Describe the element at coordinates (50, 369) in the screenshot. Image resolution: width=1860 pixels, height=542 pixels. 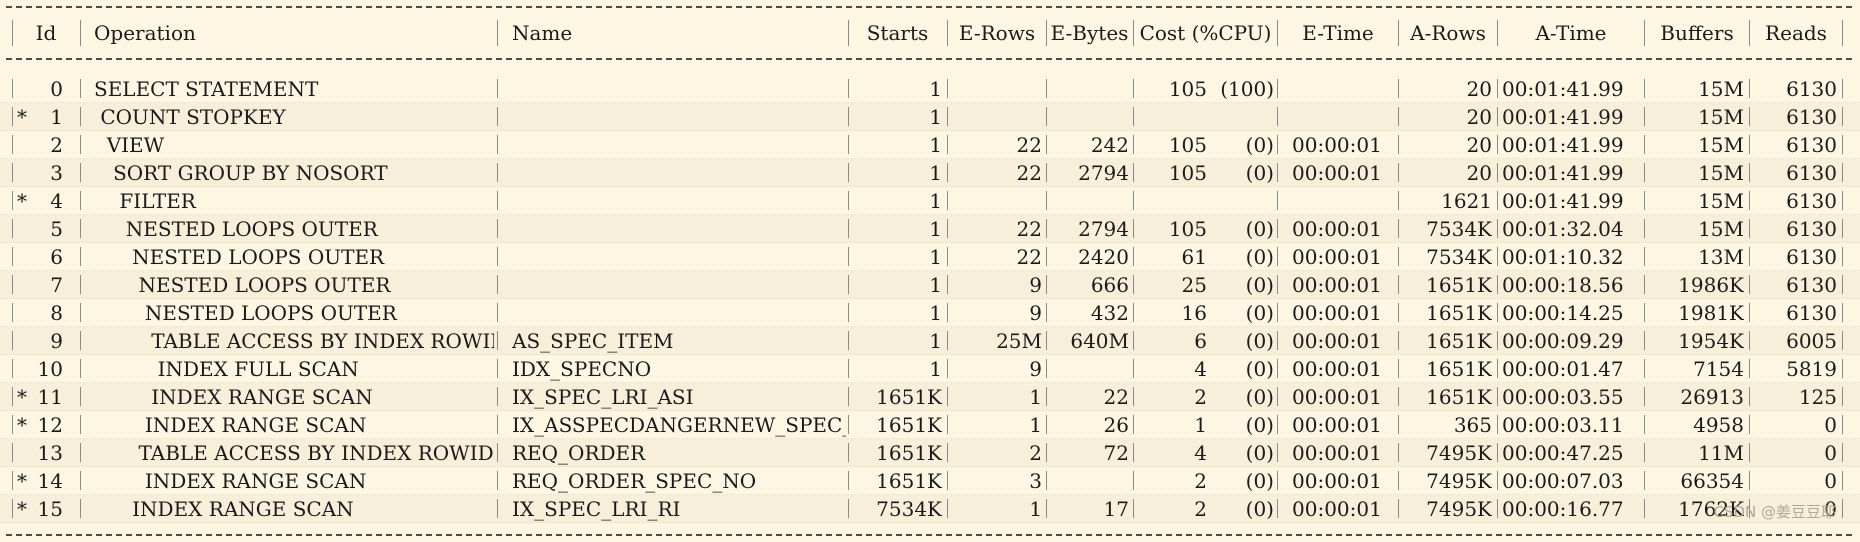
I see `cell-id: 10` at that location.